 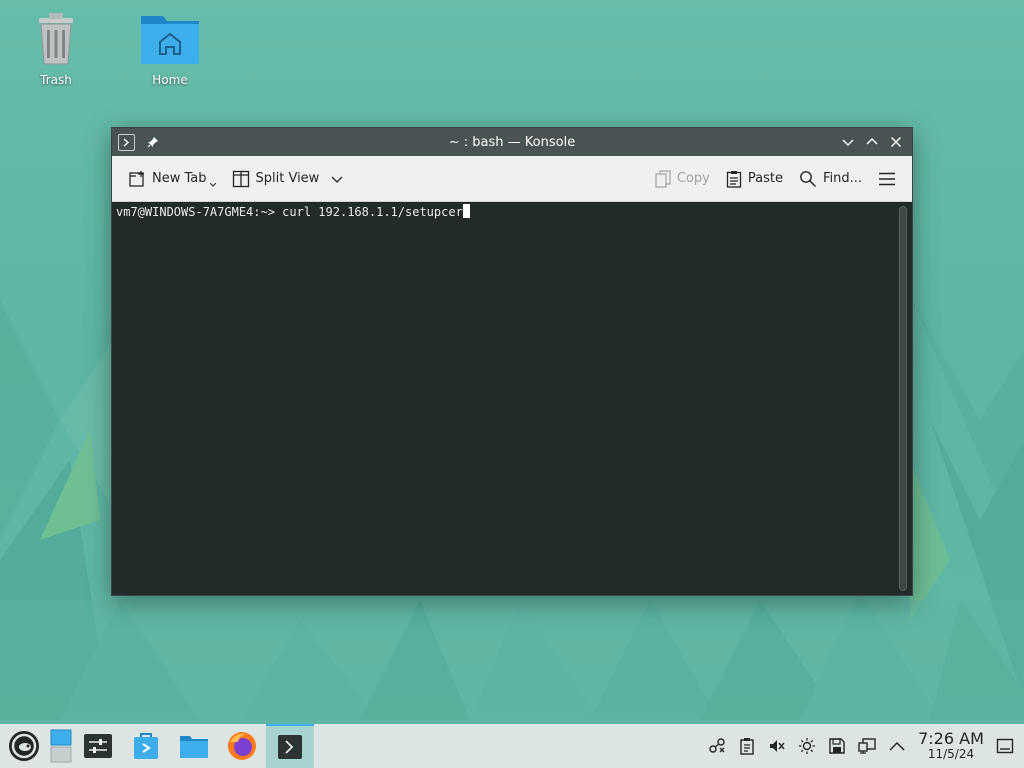 What do you see at coordinates (951, 739) in the screenshot?
I see `clock-time: 7:26 AM` at bounding box center [951, 739].